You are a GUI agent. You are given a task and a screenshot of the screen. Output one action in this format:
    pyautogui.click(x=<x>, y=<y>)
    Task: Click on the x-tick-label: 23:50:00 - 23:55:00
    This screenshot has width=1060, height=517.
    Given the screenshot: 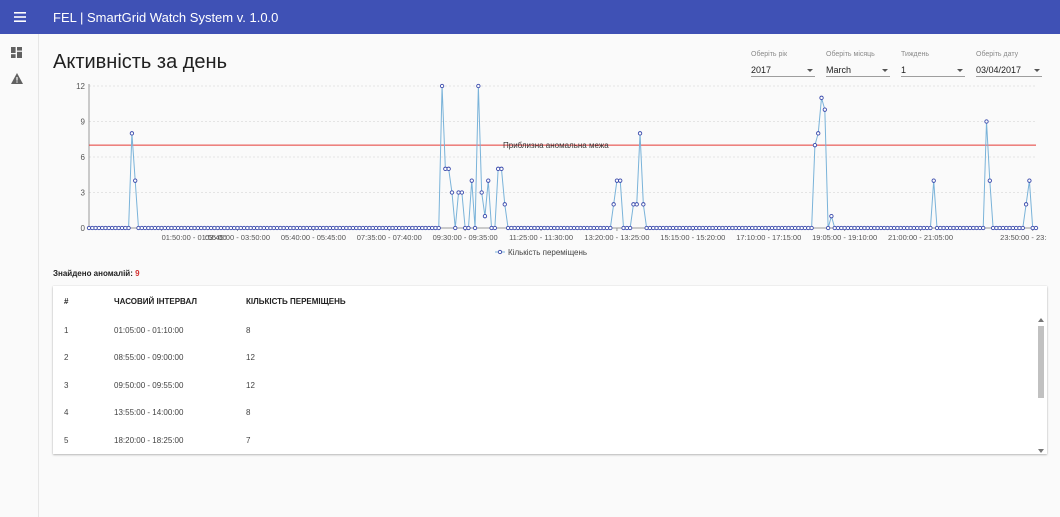 What is the action you would take?
    pyautogui.click(x=1023, y=237)
    